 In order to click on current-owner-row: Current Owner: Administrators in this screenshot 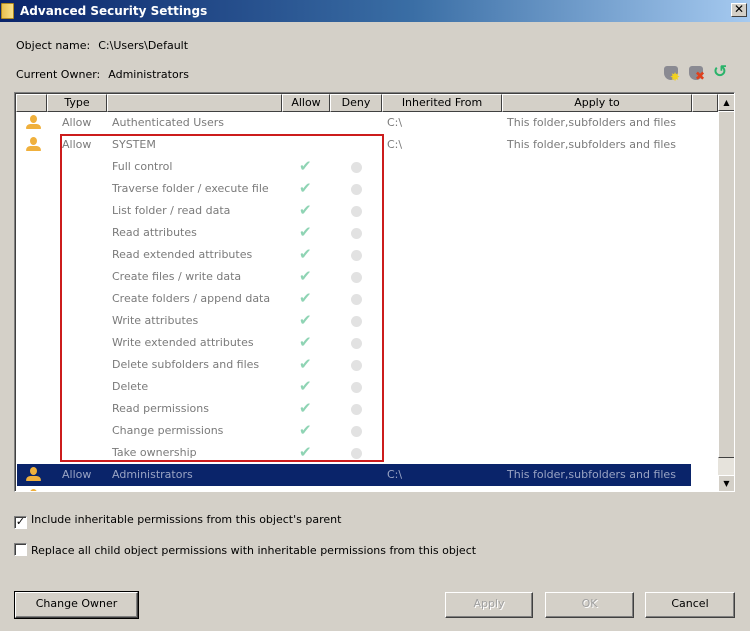, I will do `click(102, 74)`.